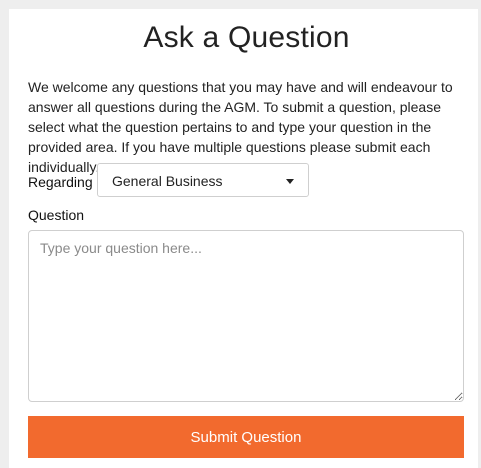  I want to click on page-title: Ask a Question, so click(246, 37).